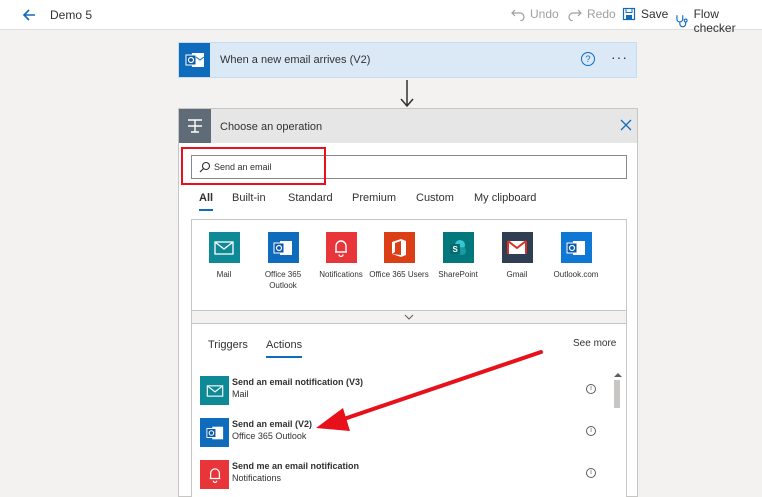  Describe the element at coordinates (224, 274) in the screenshot. I see `connector-label: Mail` at that location.